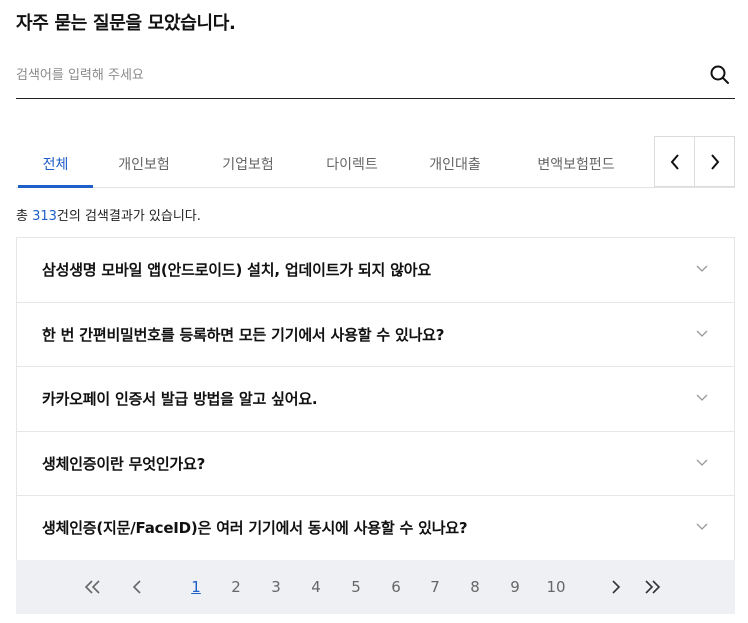  I want to click on tab-corporate-insurance: 기업보험, so click(248, 163).